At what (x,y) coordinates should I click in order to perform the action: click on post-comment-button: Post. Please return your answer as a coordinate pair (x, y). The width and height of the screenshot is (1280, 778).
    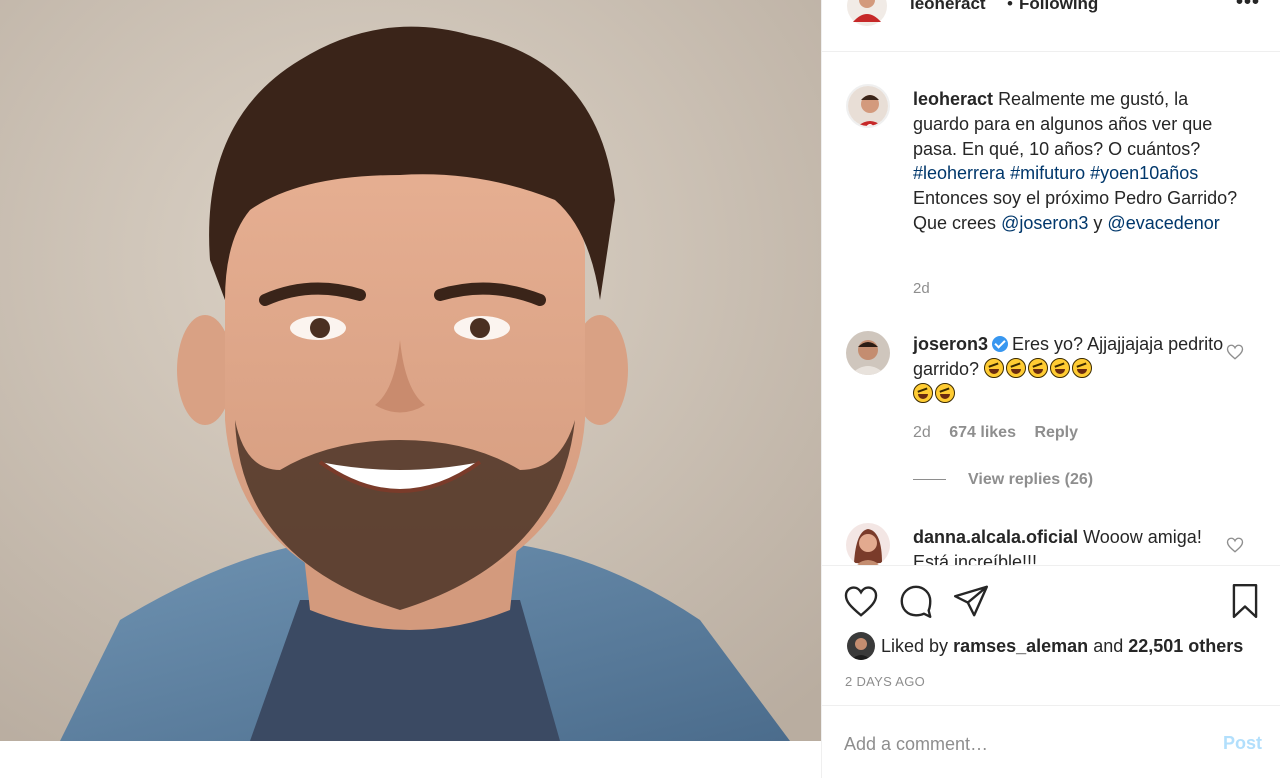
    Looking at the image, I should click on (1242, 743).